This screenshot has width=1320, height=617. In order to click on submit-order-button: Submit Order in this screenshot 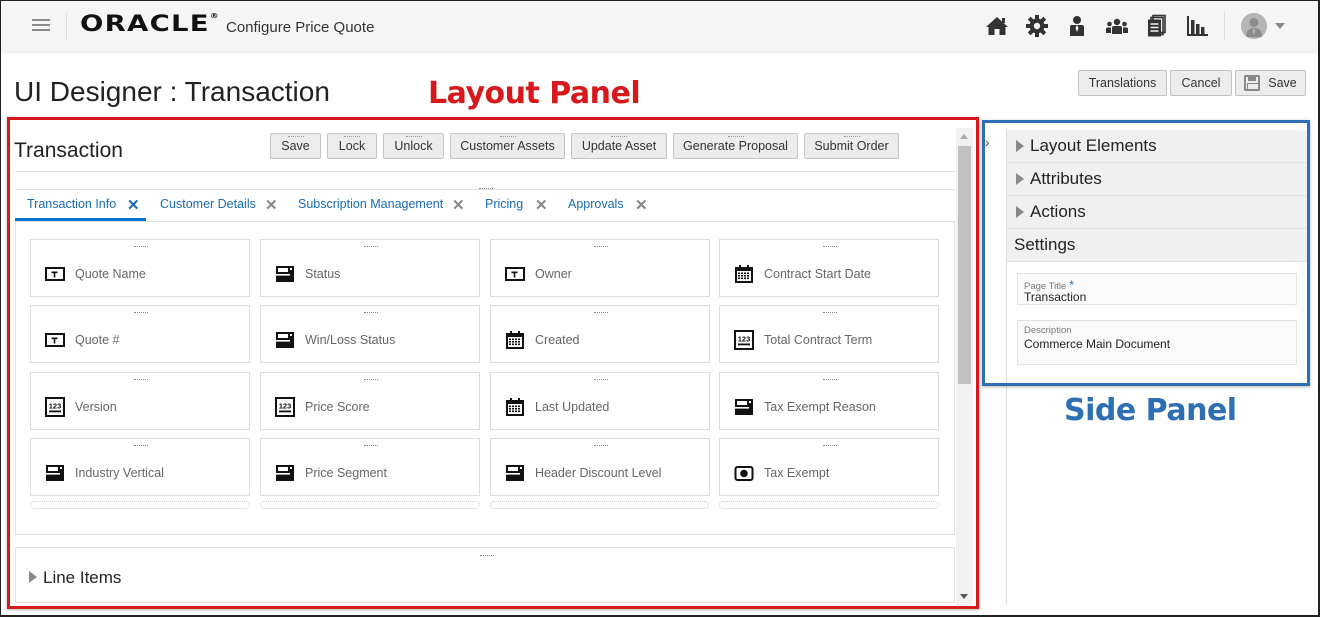, I will do `click(851, 146)`.